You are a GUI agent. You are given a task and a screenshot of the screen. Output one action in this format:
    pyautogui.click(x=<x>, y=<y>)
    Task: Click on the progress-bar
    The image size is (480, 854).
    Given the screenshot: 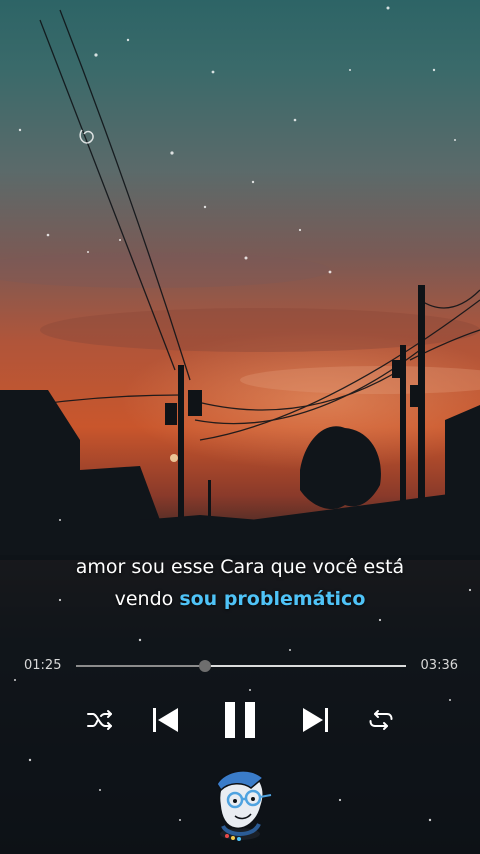 What is the action you would take?
    pyautogui.click(x=241, y=666)
    